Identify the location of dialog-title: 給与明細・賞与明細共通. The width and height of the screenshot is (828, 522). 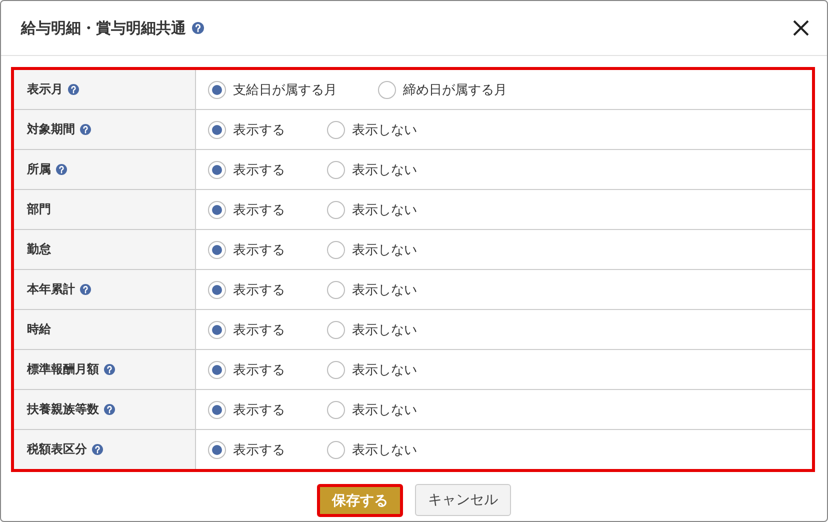
(103, 28).